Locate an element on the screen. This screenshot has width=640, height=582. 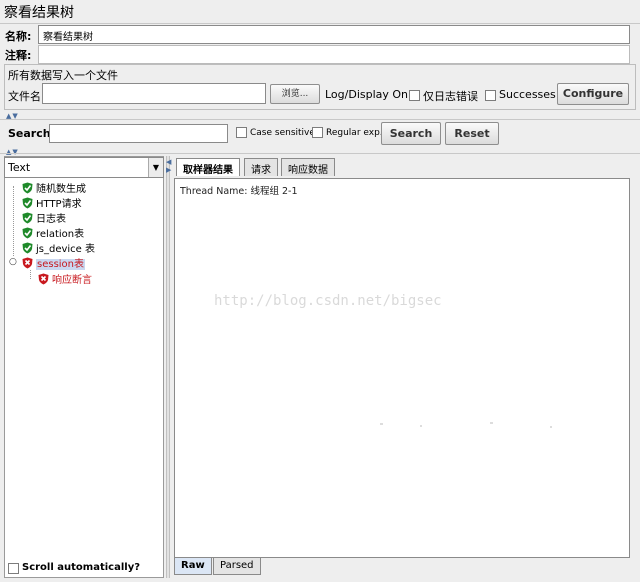
tree-item-label: 响应断言 is located at coordinates (72, 280).